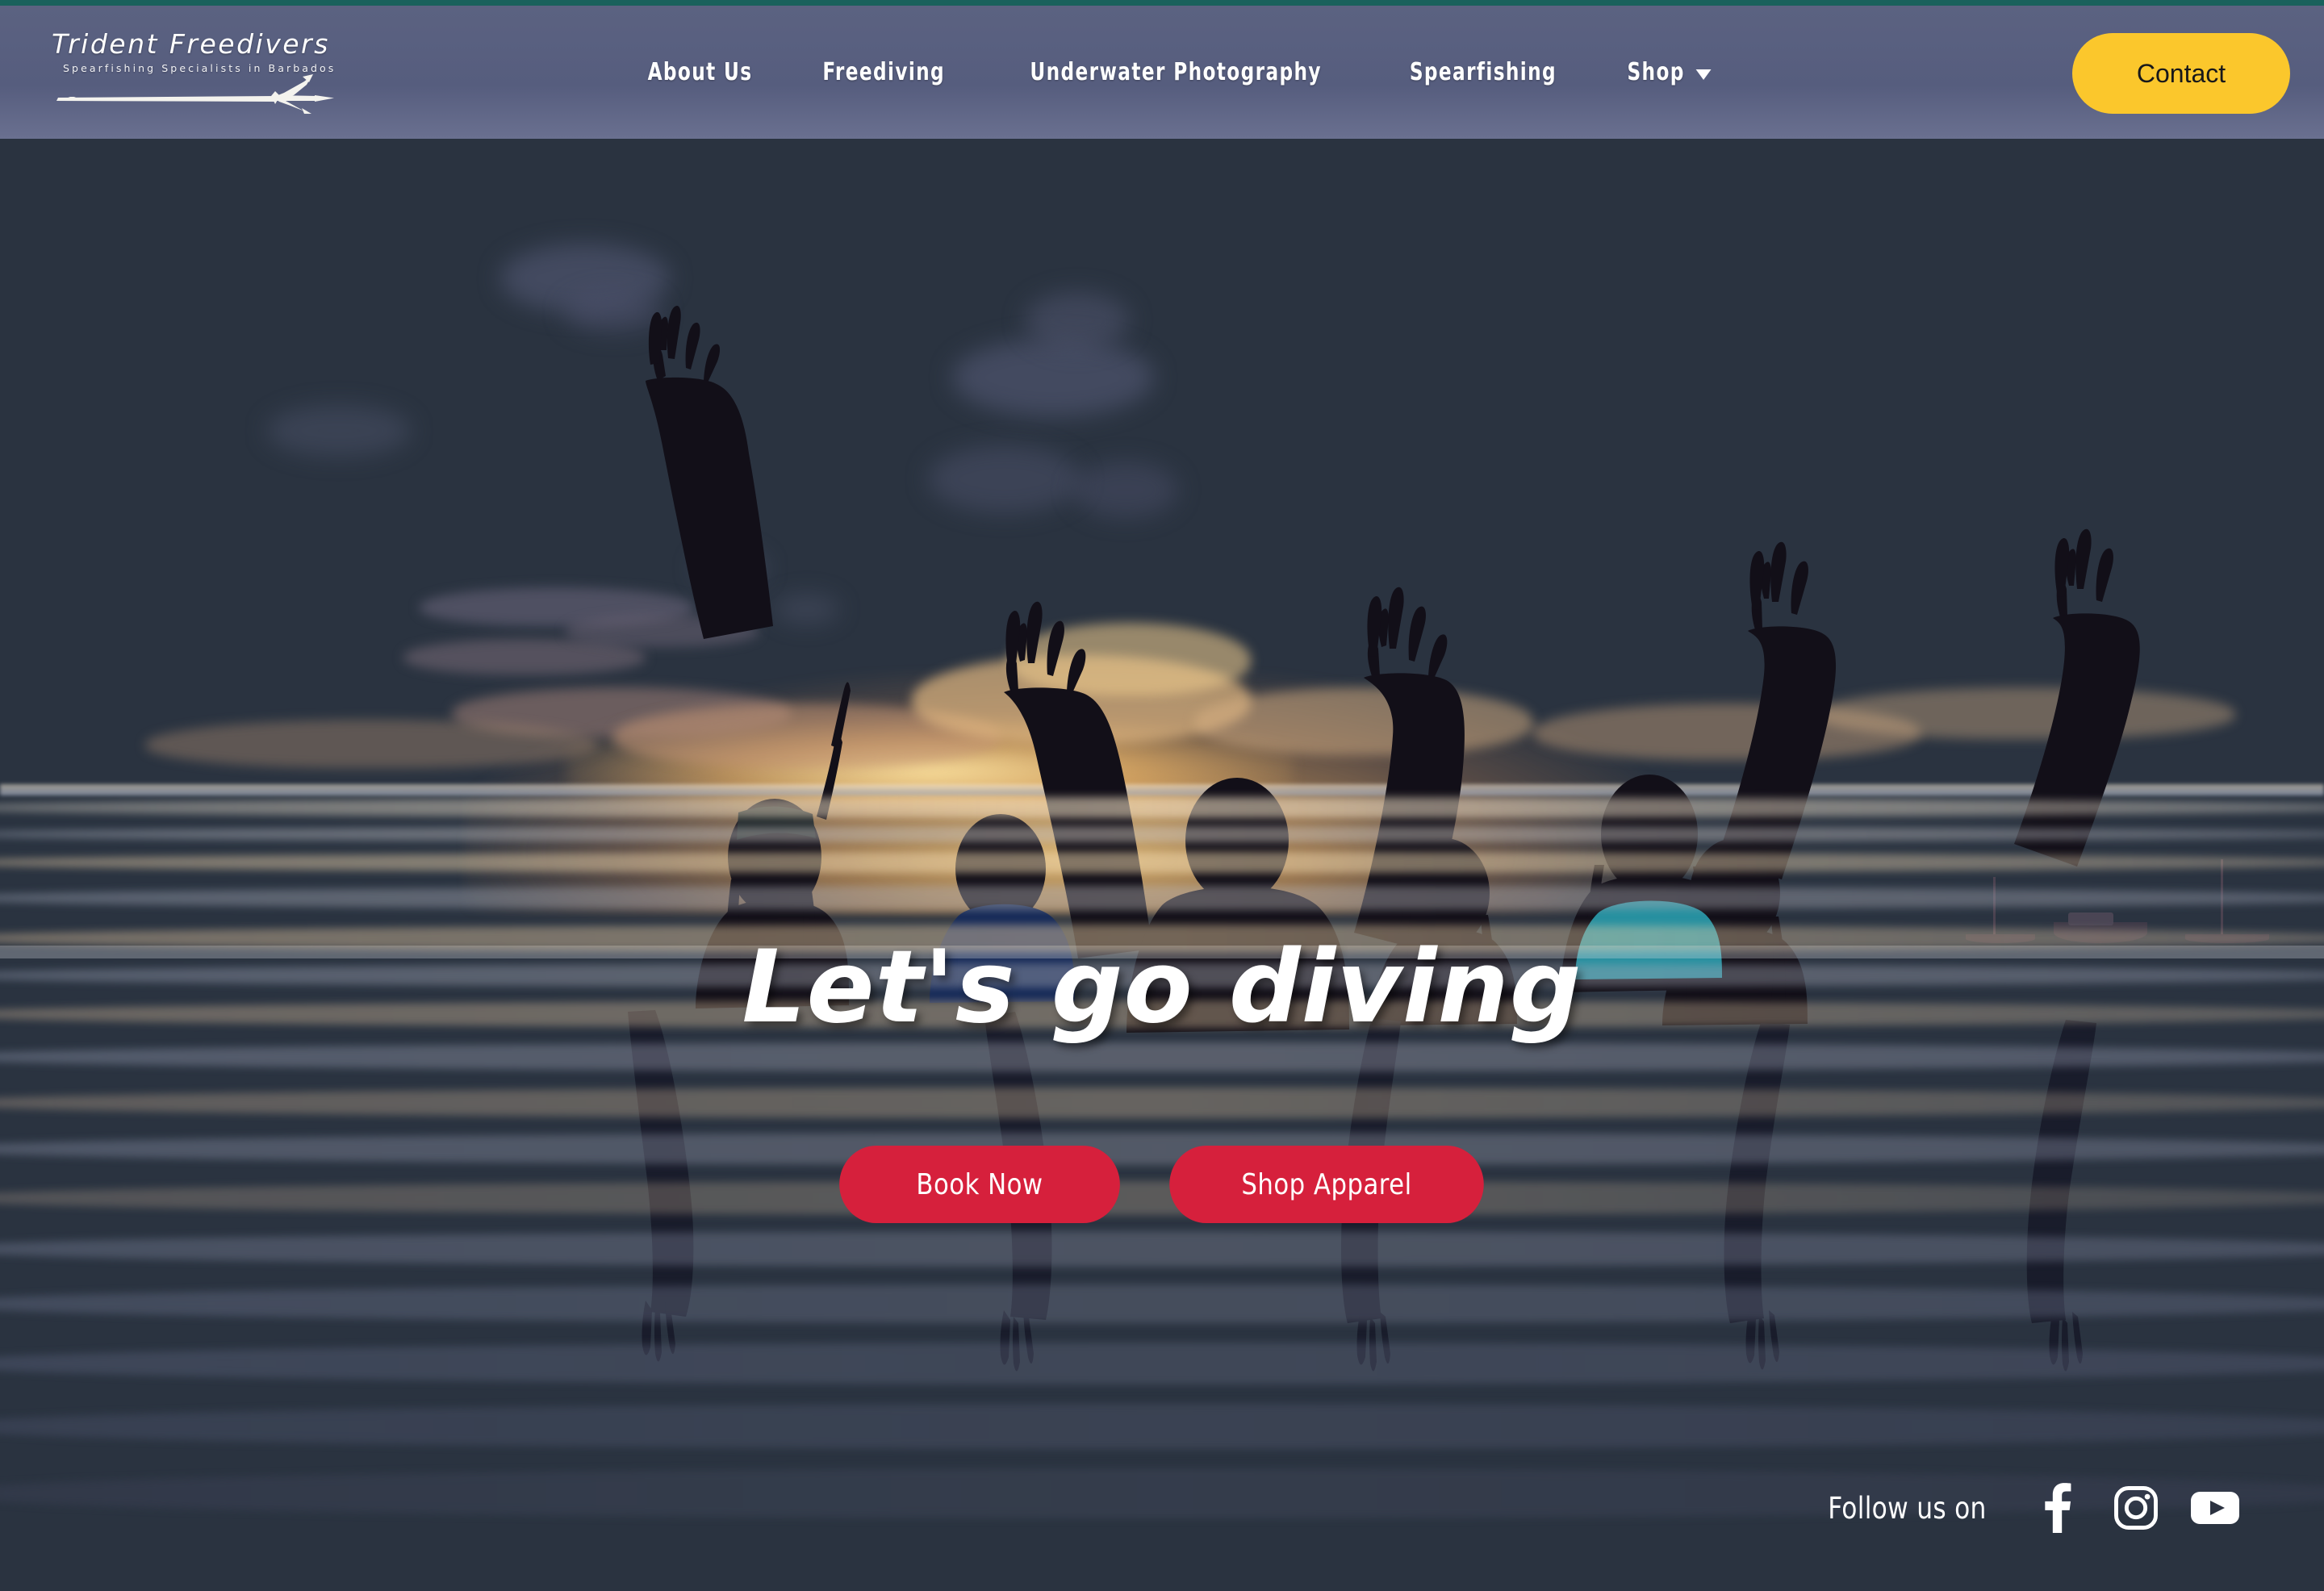 The image size is (2324, 1591). I want to click on nav-label: Shop, so click(1656, 72).